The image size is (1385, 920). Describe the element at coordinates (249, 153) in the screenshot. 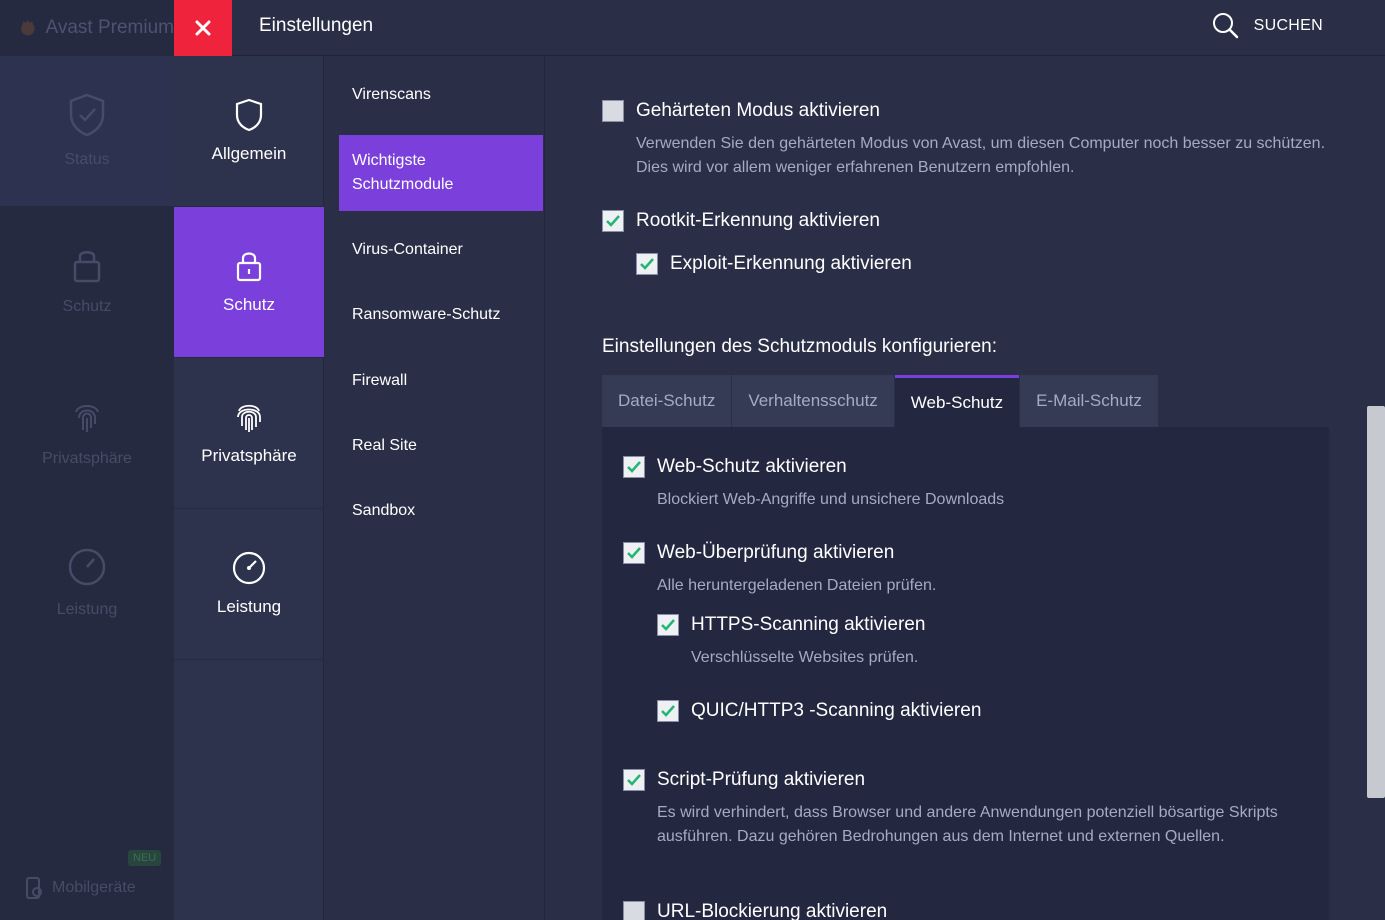

I see `category-label: Allgemein` at that location.